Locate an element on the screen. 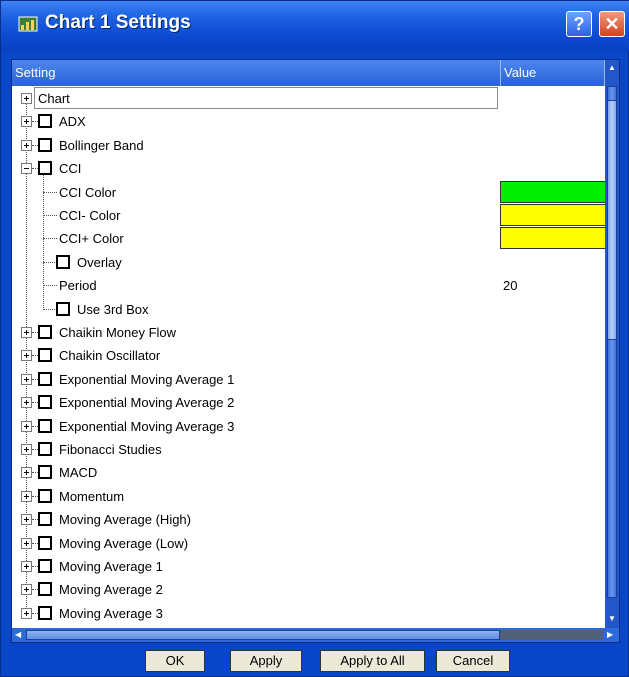  tree-row-label: Moving Average 1 is located at coordinates (111, 566).